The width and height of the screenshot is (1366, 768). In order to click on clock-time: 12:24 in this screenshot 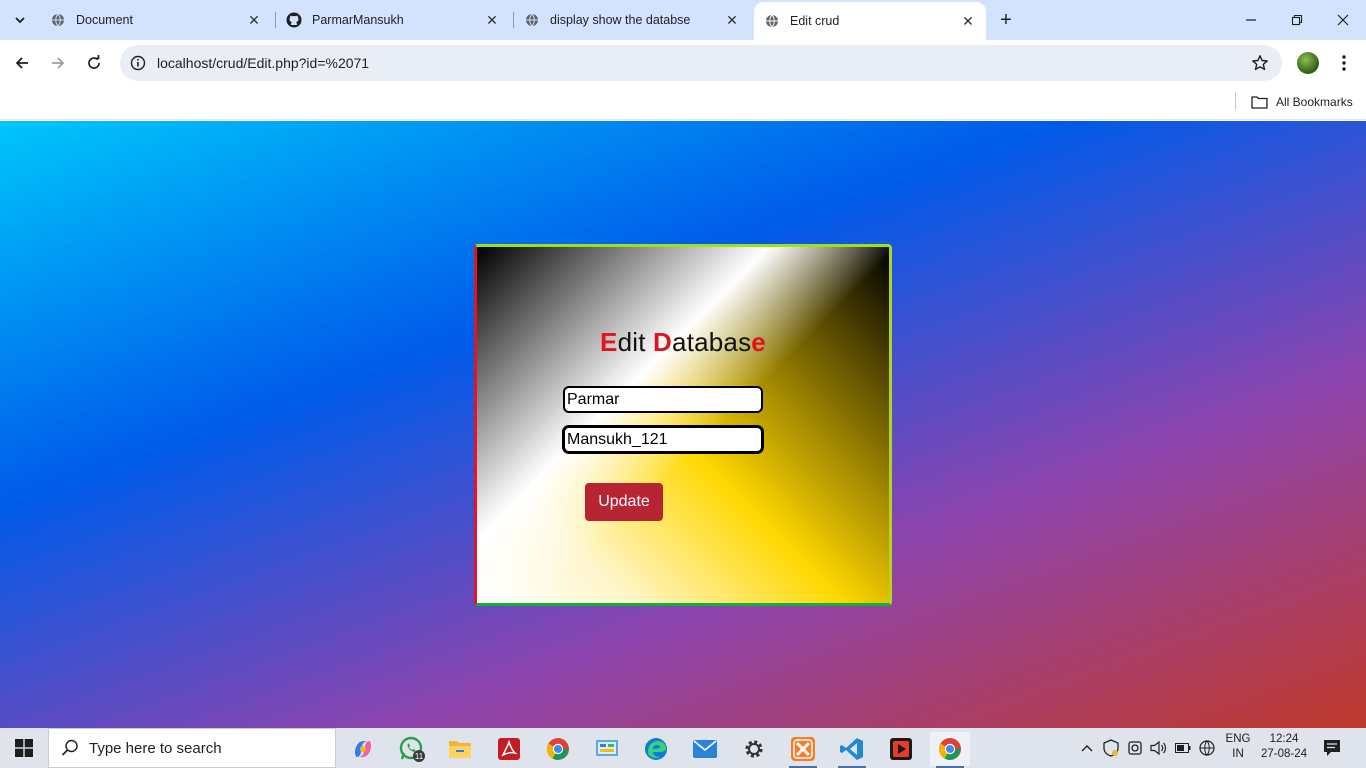, I will do `click(1284, 739)`.